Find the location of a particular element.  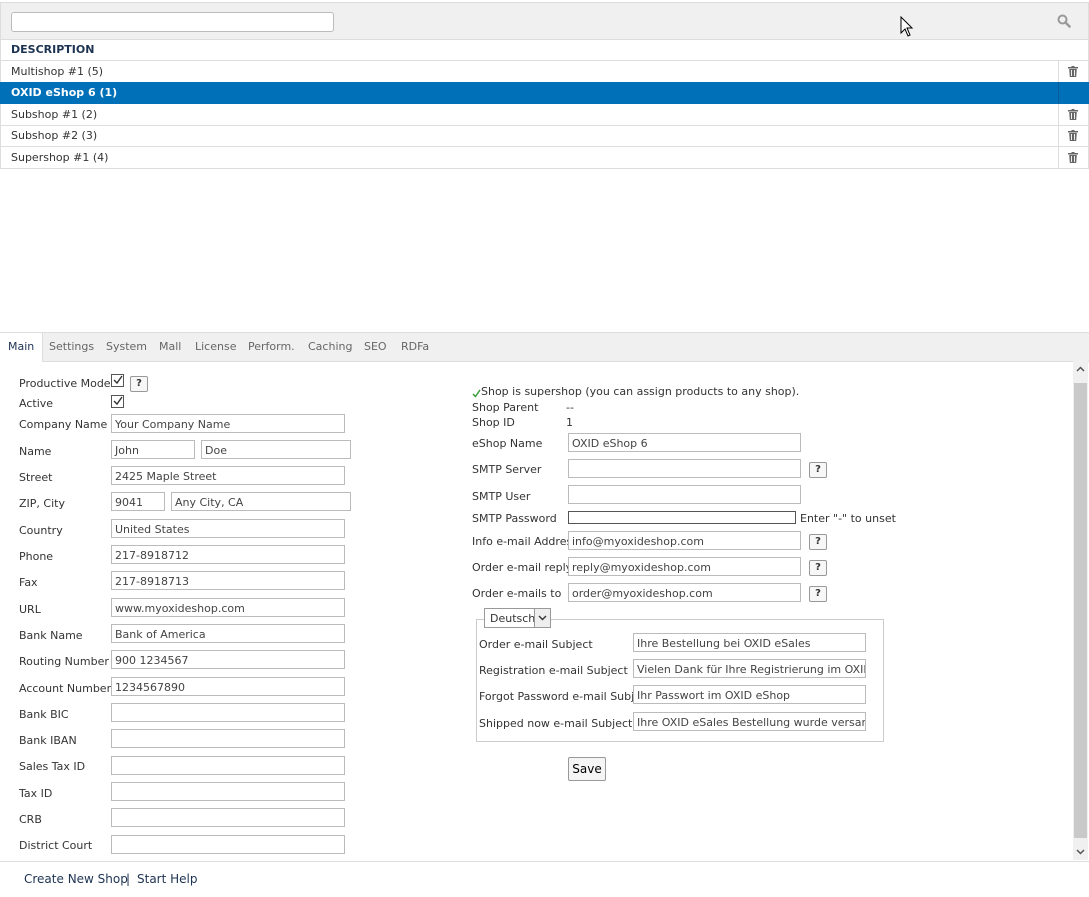

tax-id-input is located at coordinates (228, 791).